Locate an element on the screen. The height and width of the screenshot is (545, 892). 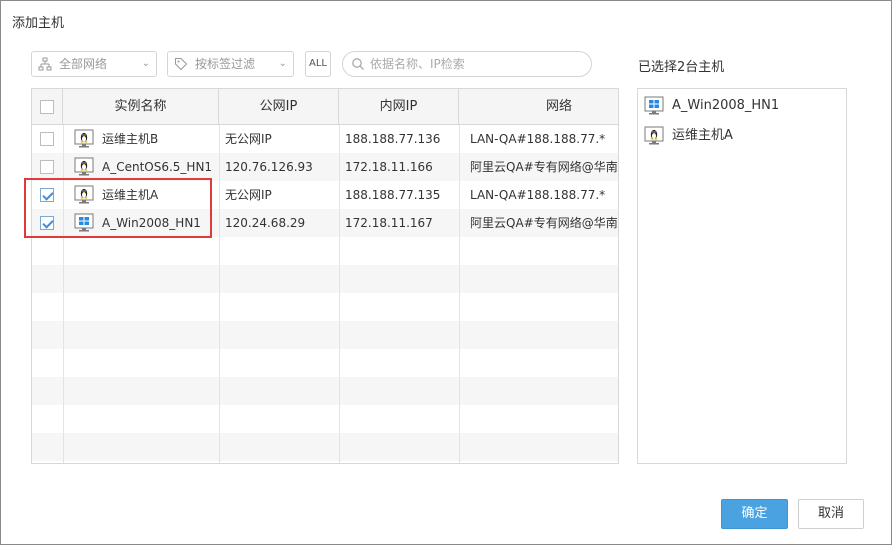
selection-highlight-box is located at coordinates (118, 208).